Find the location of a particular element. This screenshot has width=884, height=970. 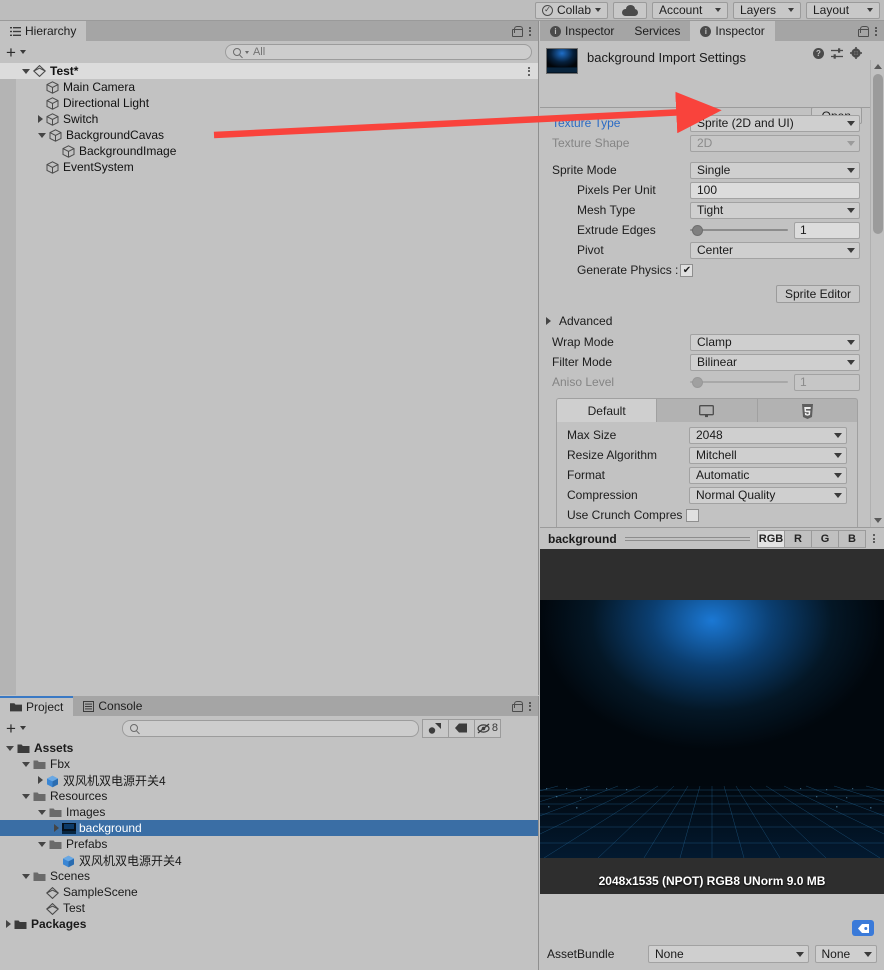

field-texture-type: Texture Type Sprite (2D and UI) is located at coordinates (705, 123).